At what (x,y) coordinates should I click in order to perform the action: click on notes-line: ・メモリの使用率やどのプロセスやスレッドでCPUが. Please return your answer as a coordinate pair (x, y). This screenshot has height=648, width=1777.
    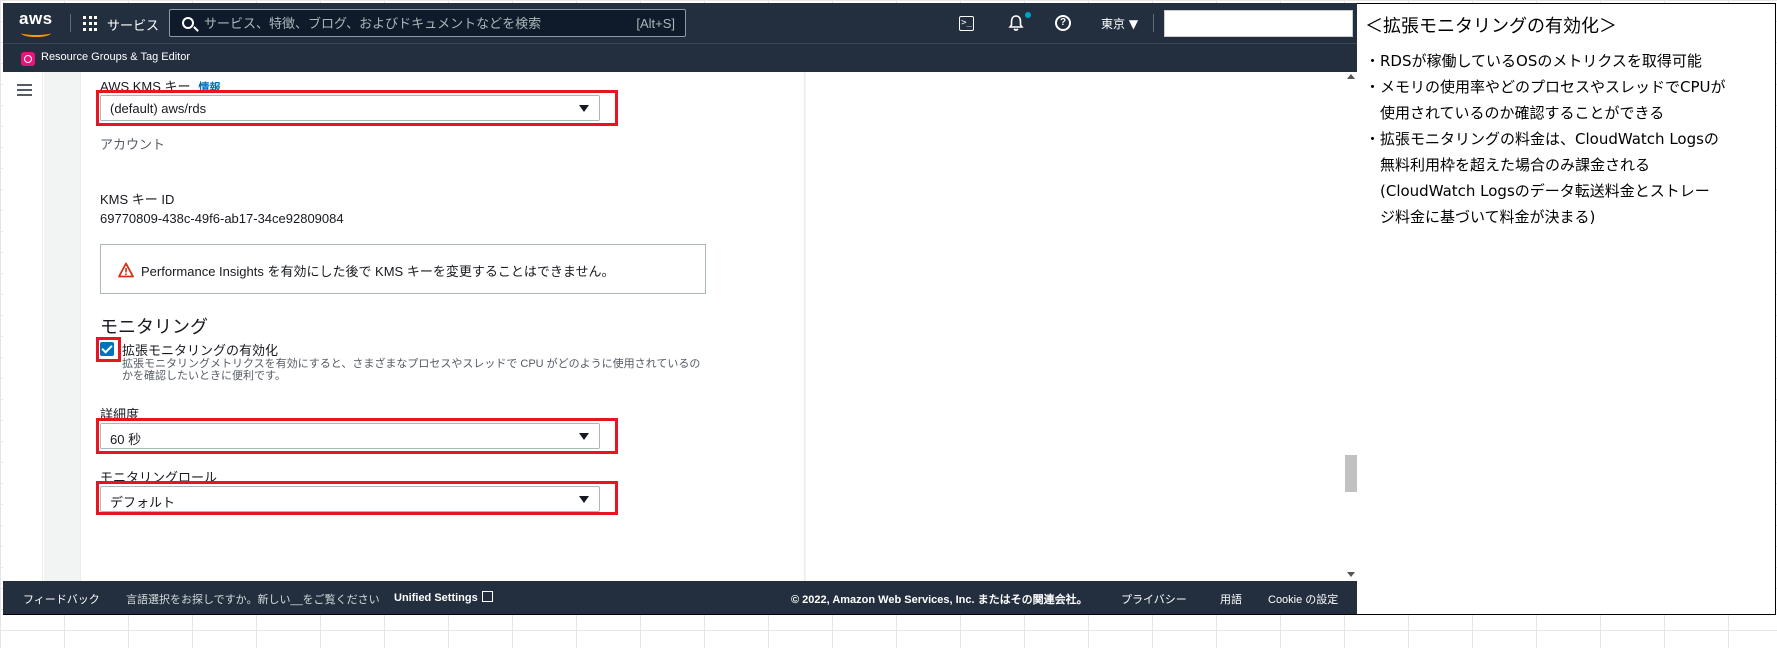
    Looking at the image, I should click on (1545, 87).